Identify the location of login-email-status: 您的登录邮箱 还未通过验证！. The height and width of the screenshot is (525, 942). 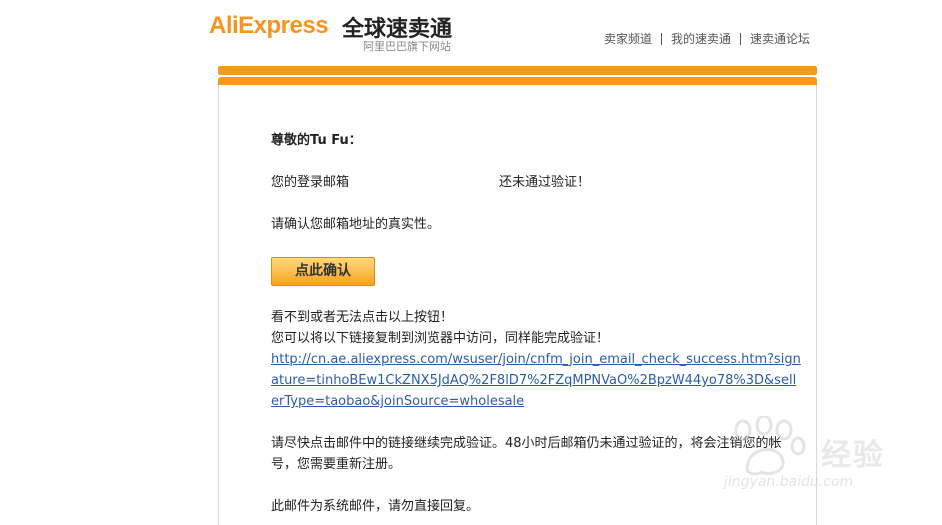
(430, 182).